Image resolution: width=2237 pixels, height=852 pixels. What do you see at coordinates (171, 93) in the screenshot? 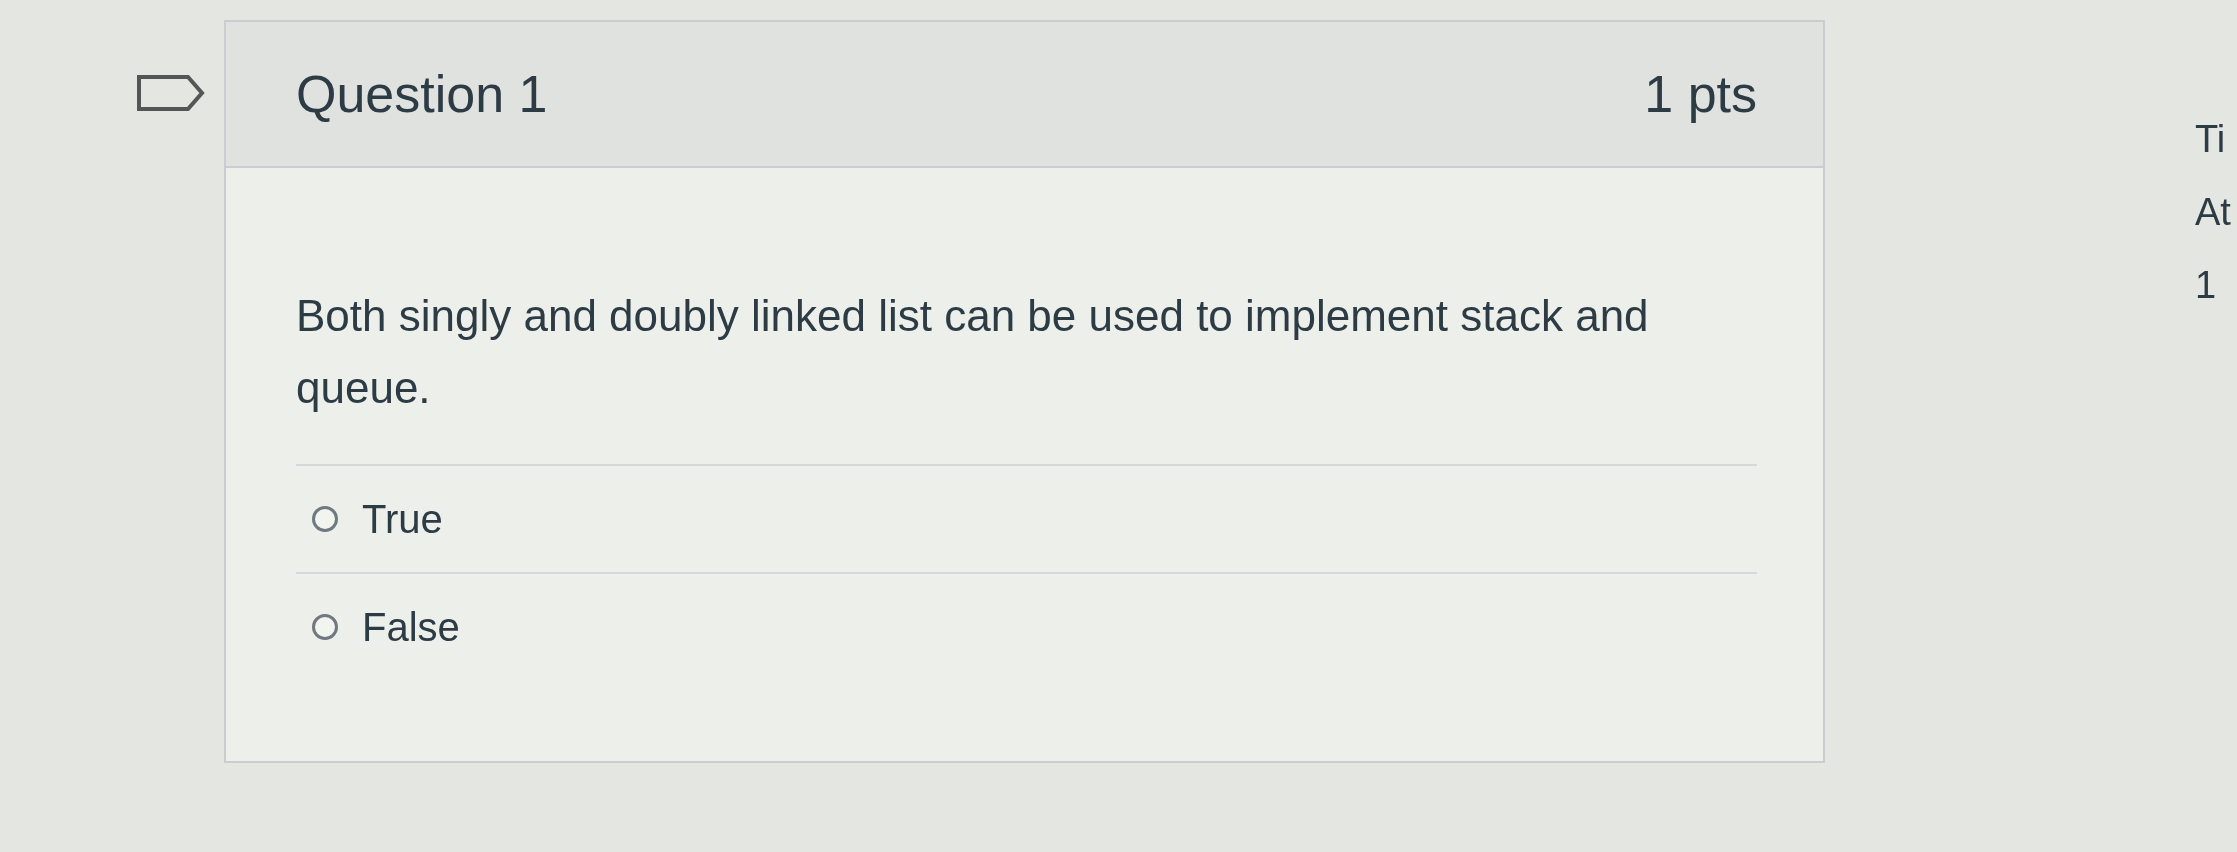
I see `bookmark-icon` at bounding box center [171, 93].